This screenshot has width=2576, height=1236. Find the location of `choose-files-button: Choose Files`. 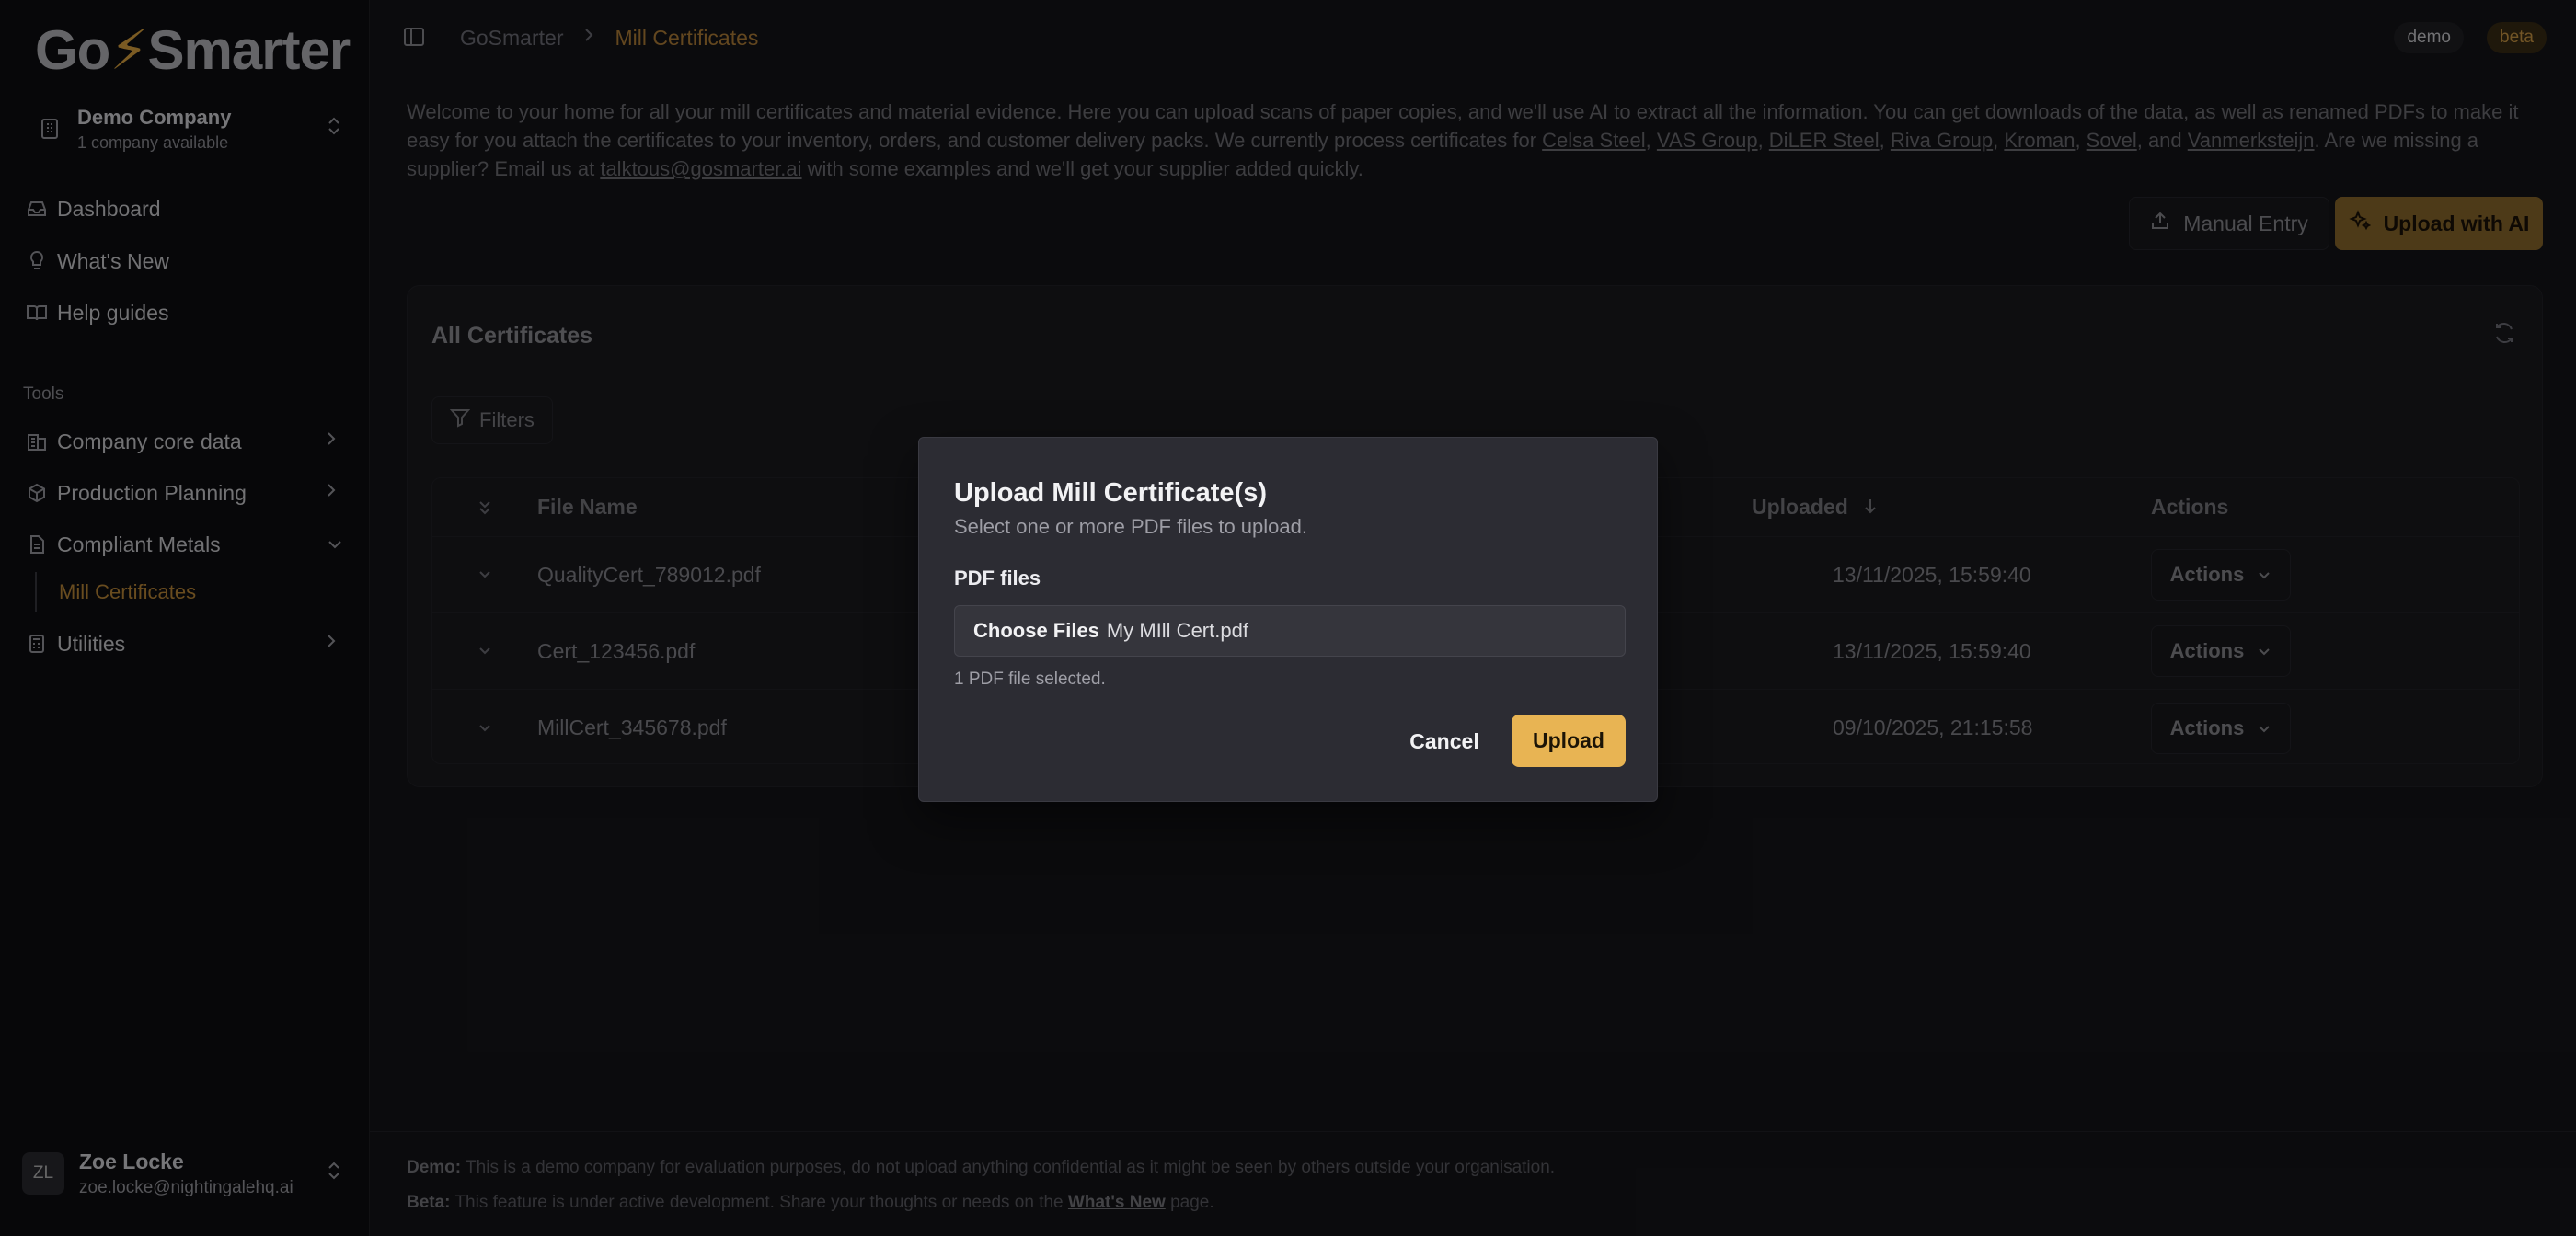

choose-files-button: Choose Files is located at coordinates (1036, 631).